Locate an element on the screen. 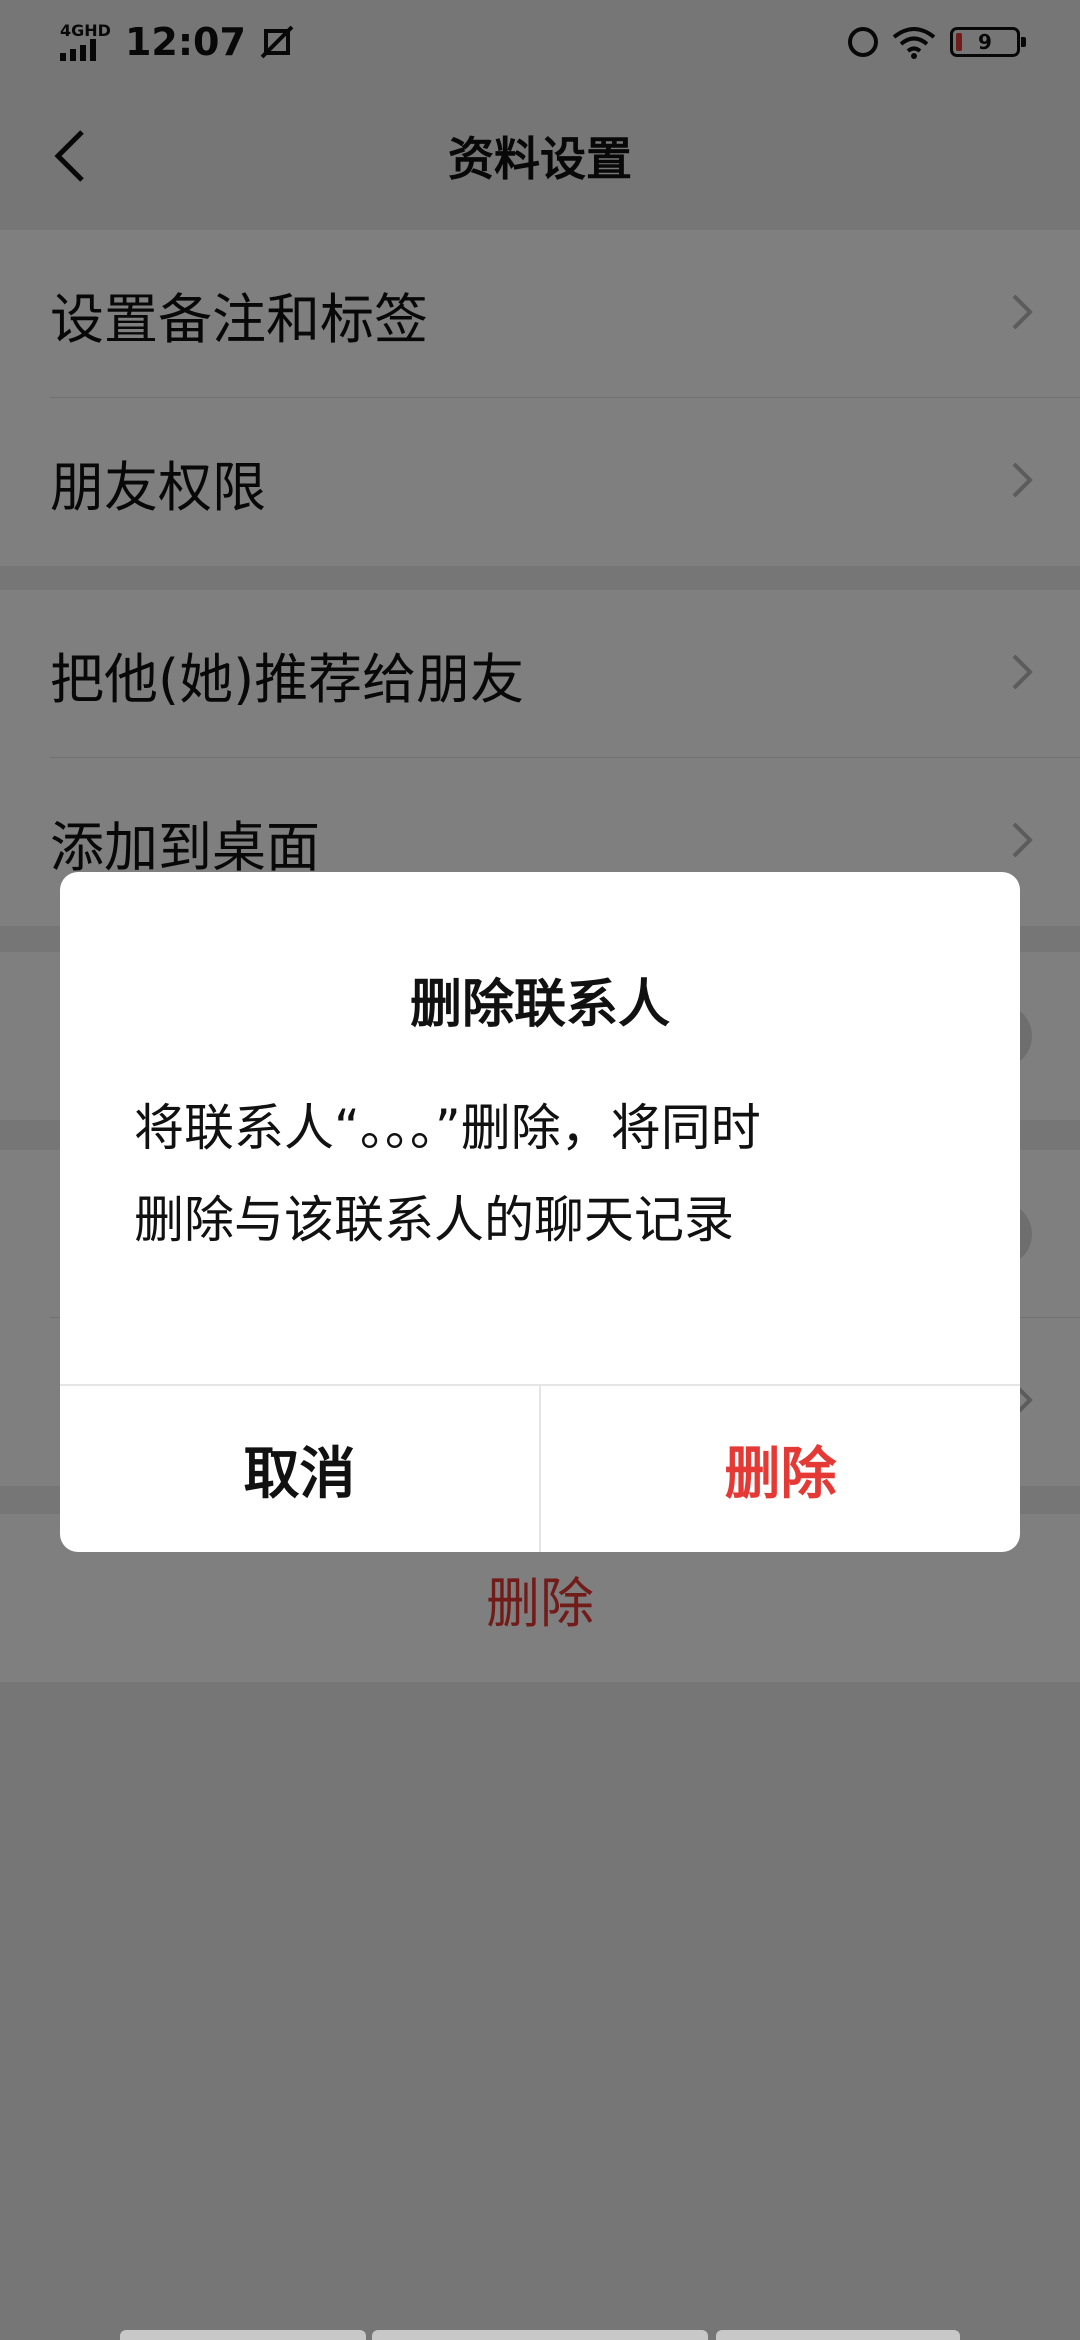 The width and height of the screenshot is (1080, 2340). dialog-message-line-1: 将联系人“。。。”删除，将同时 is located at coordinates (447, 1128).